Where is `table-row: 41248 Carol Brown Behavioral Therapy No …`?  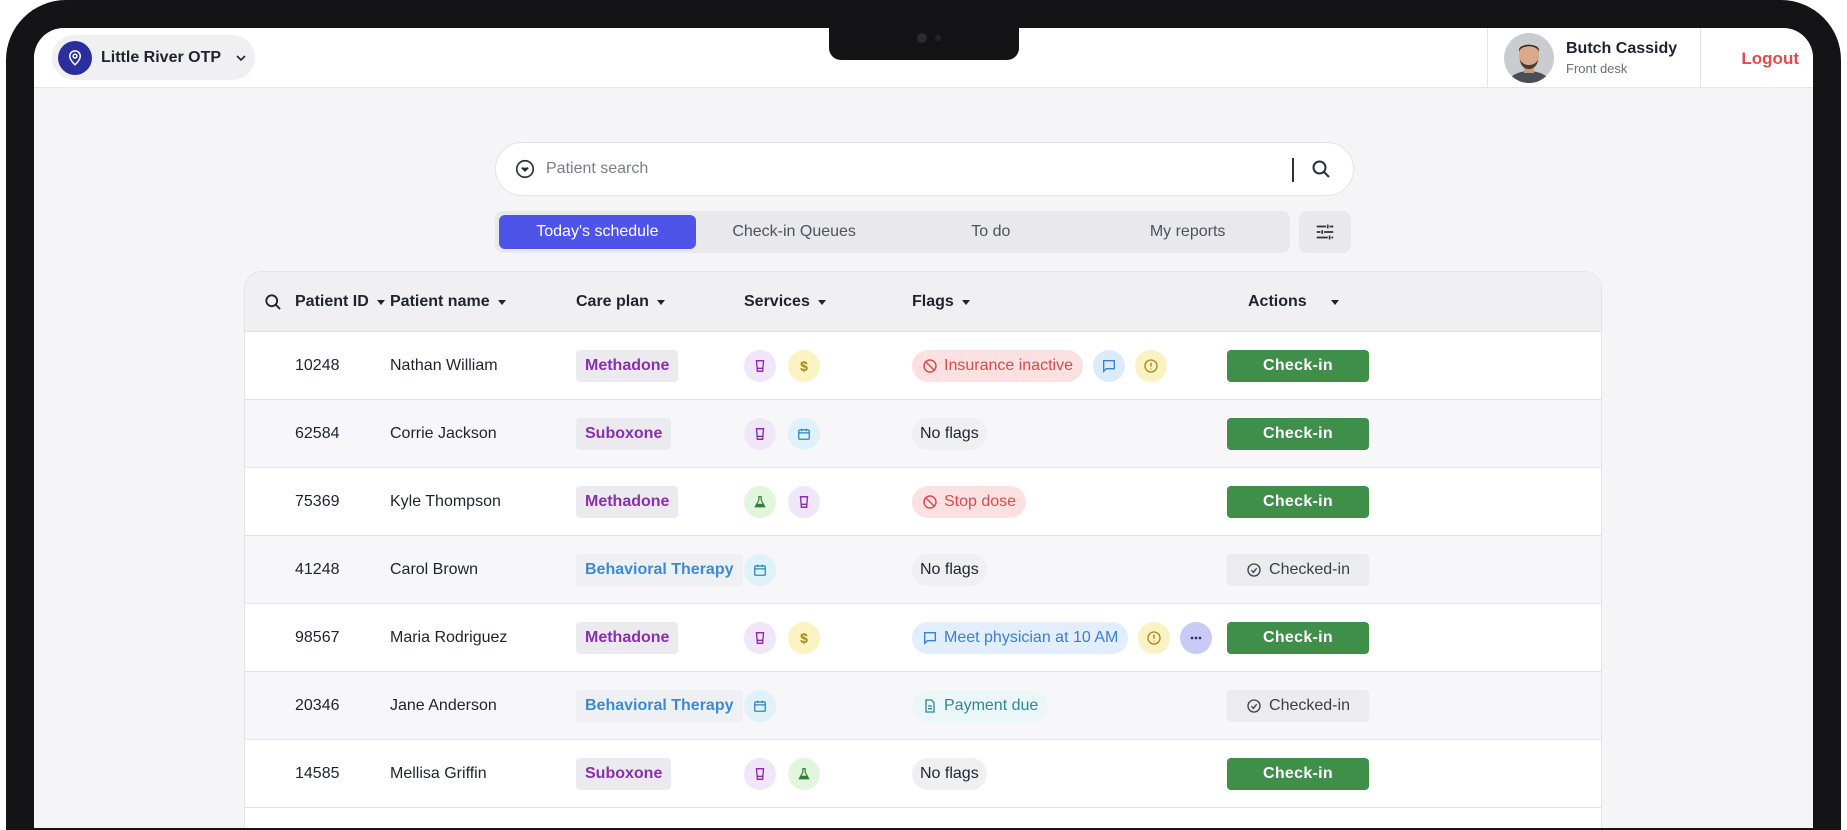
table-row: 41248 Carol Brown Behavioral Therapy No … is located at coordinates (923, 570).